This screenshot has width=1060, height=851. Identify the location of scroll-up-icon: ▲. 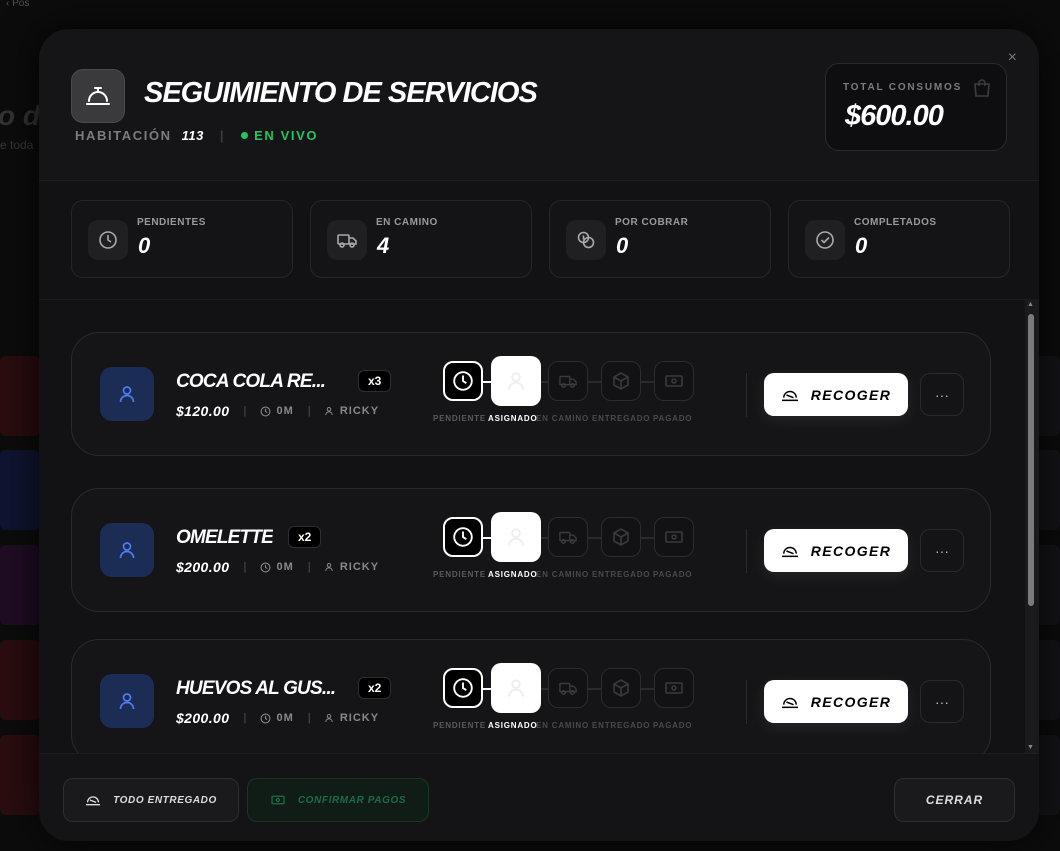
(1030, 304).